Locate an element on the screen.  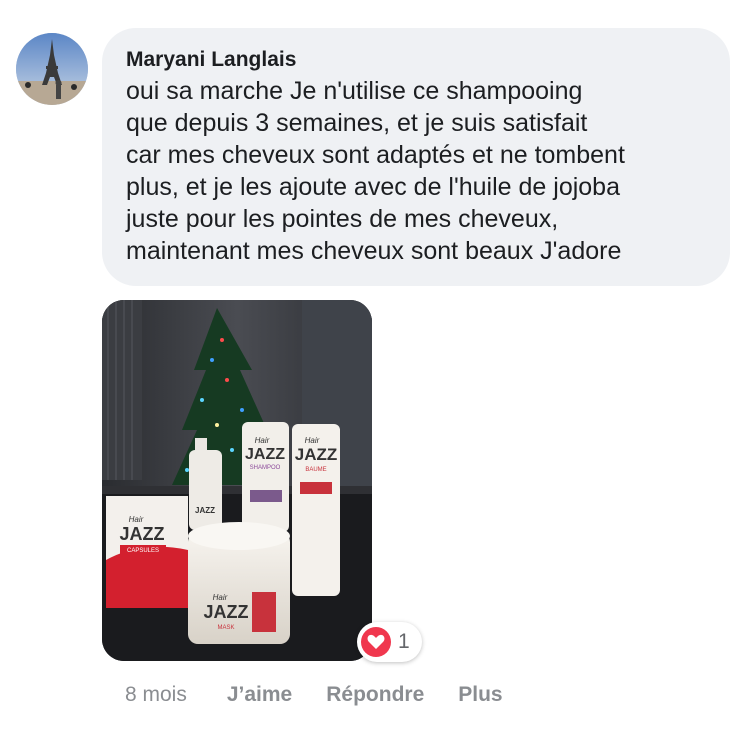
comment-line: oui sa marche Je n'utilise ce shampooing is located at coordinates (354, 91).